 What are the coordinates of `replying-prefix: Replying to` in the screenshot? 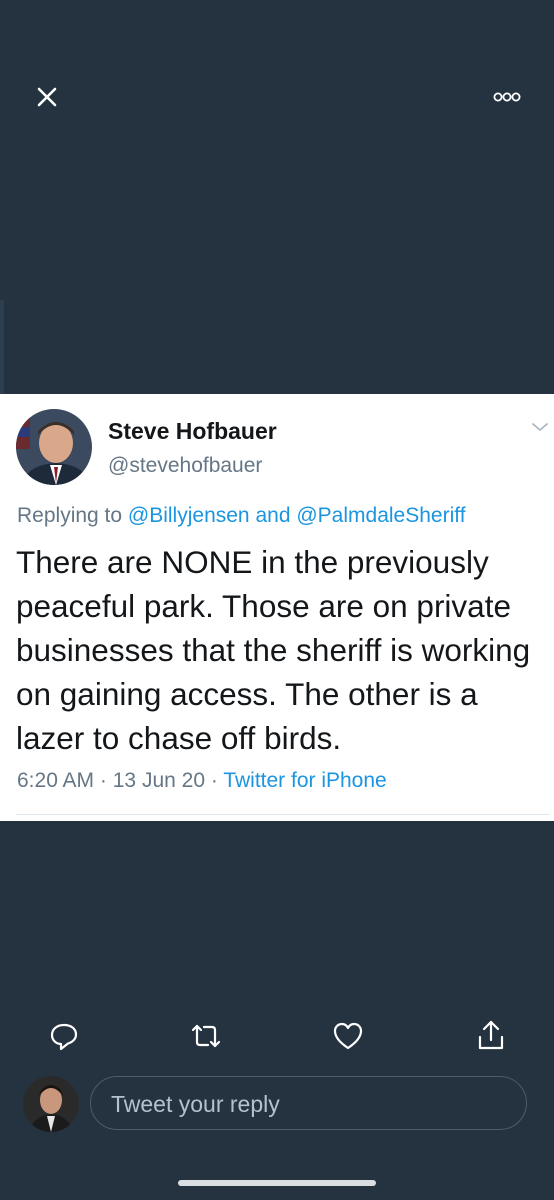 It's located at (70, 515).